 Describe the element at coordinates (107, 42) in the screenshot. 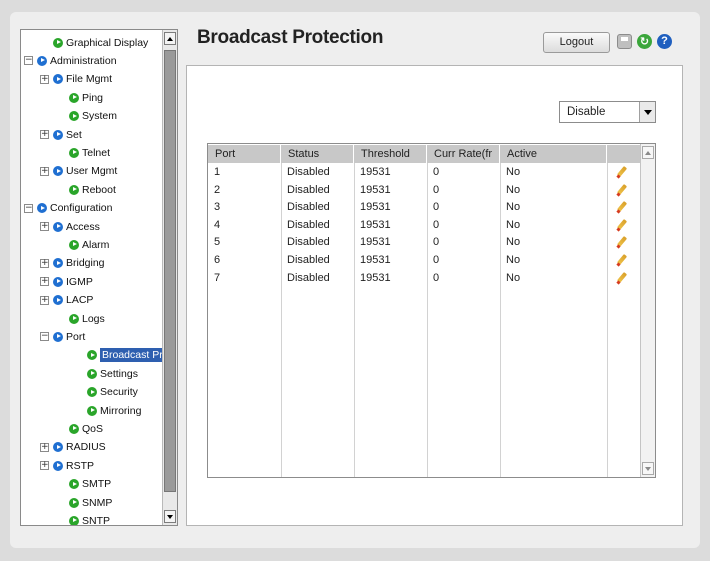

I see `tree-item-label: Graphical Display` at that location.